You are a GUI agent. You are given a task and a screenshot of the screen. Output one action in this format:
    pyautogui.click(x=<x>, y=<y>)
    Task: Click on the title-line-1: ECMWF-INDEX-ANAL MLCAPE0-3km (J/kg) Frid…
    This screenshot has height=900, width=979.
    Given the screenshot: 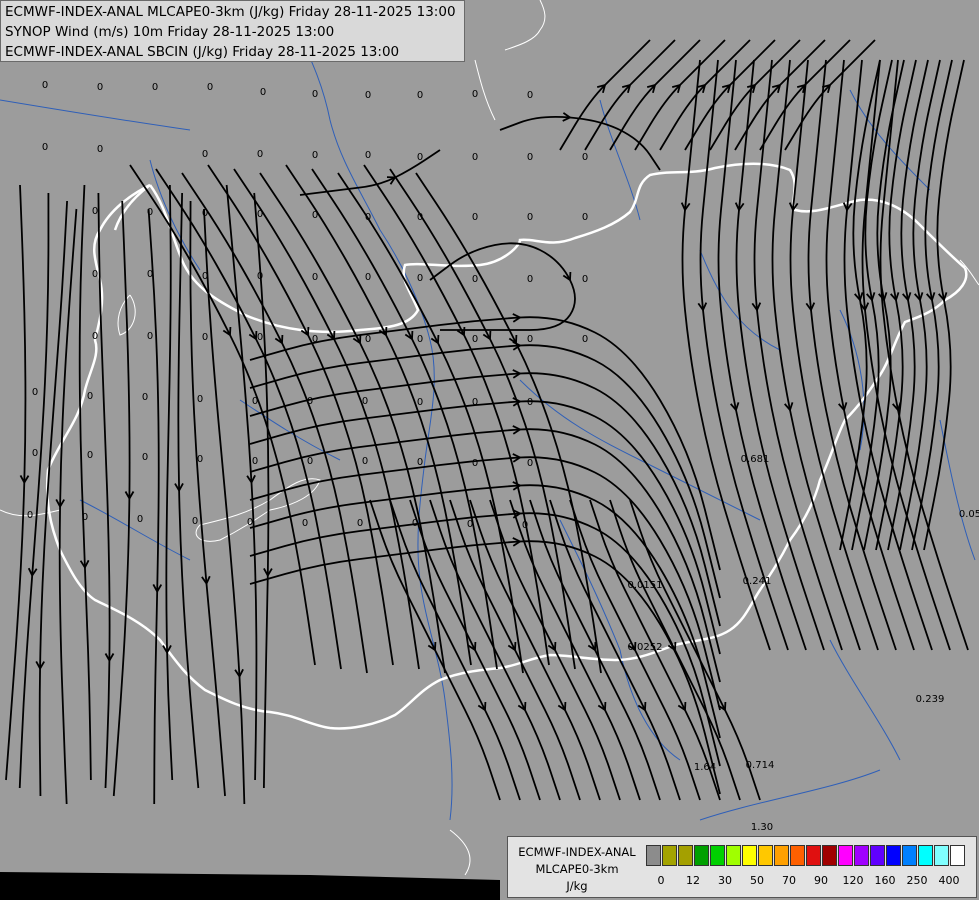 What is the action you would take?
    pyautogui.click(x=230, y=12)
    